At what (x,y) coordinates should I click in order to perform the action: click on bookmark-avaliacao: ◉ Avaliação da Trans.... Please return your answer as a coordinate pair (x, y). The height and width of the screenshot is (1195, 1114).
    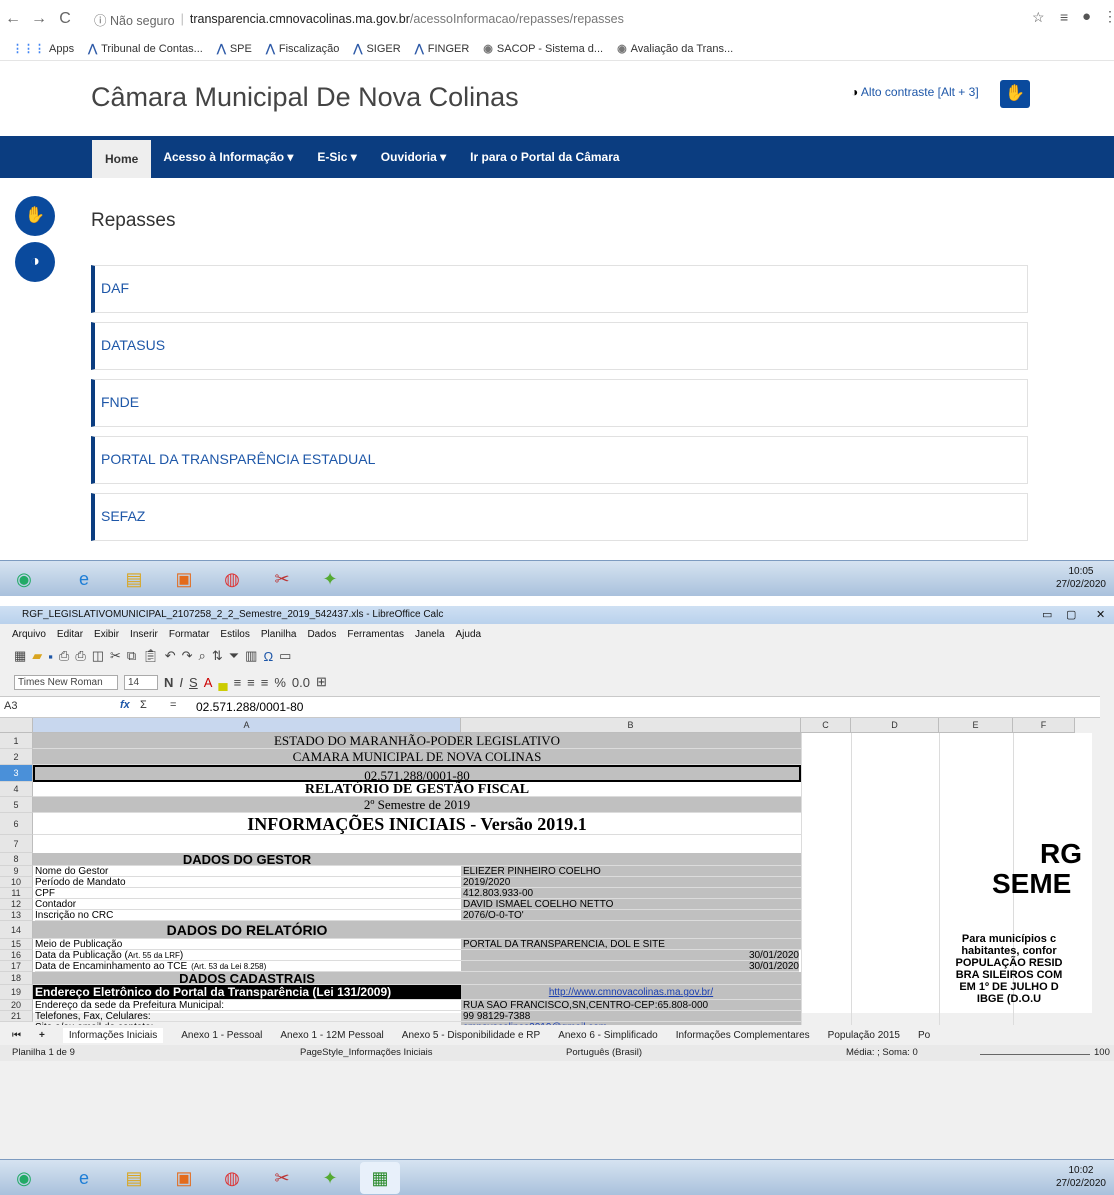
    Looking at the image, I should click on (675, 49).